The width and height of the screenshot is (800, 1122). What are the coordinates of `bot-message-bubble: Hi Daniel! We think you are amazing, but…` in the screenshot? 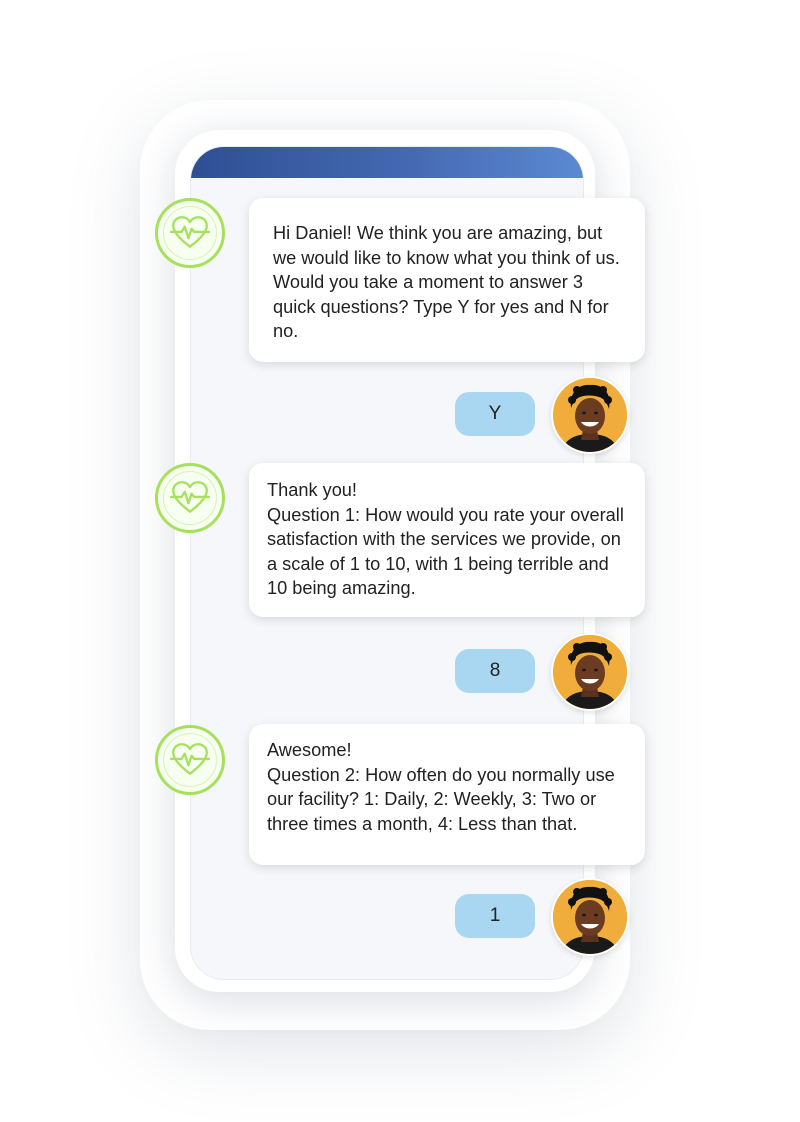 It's located at (447, 280).